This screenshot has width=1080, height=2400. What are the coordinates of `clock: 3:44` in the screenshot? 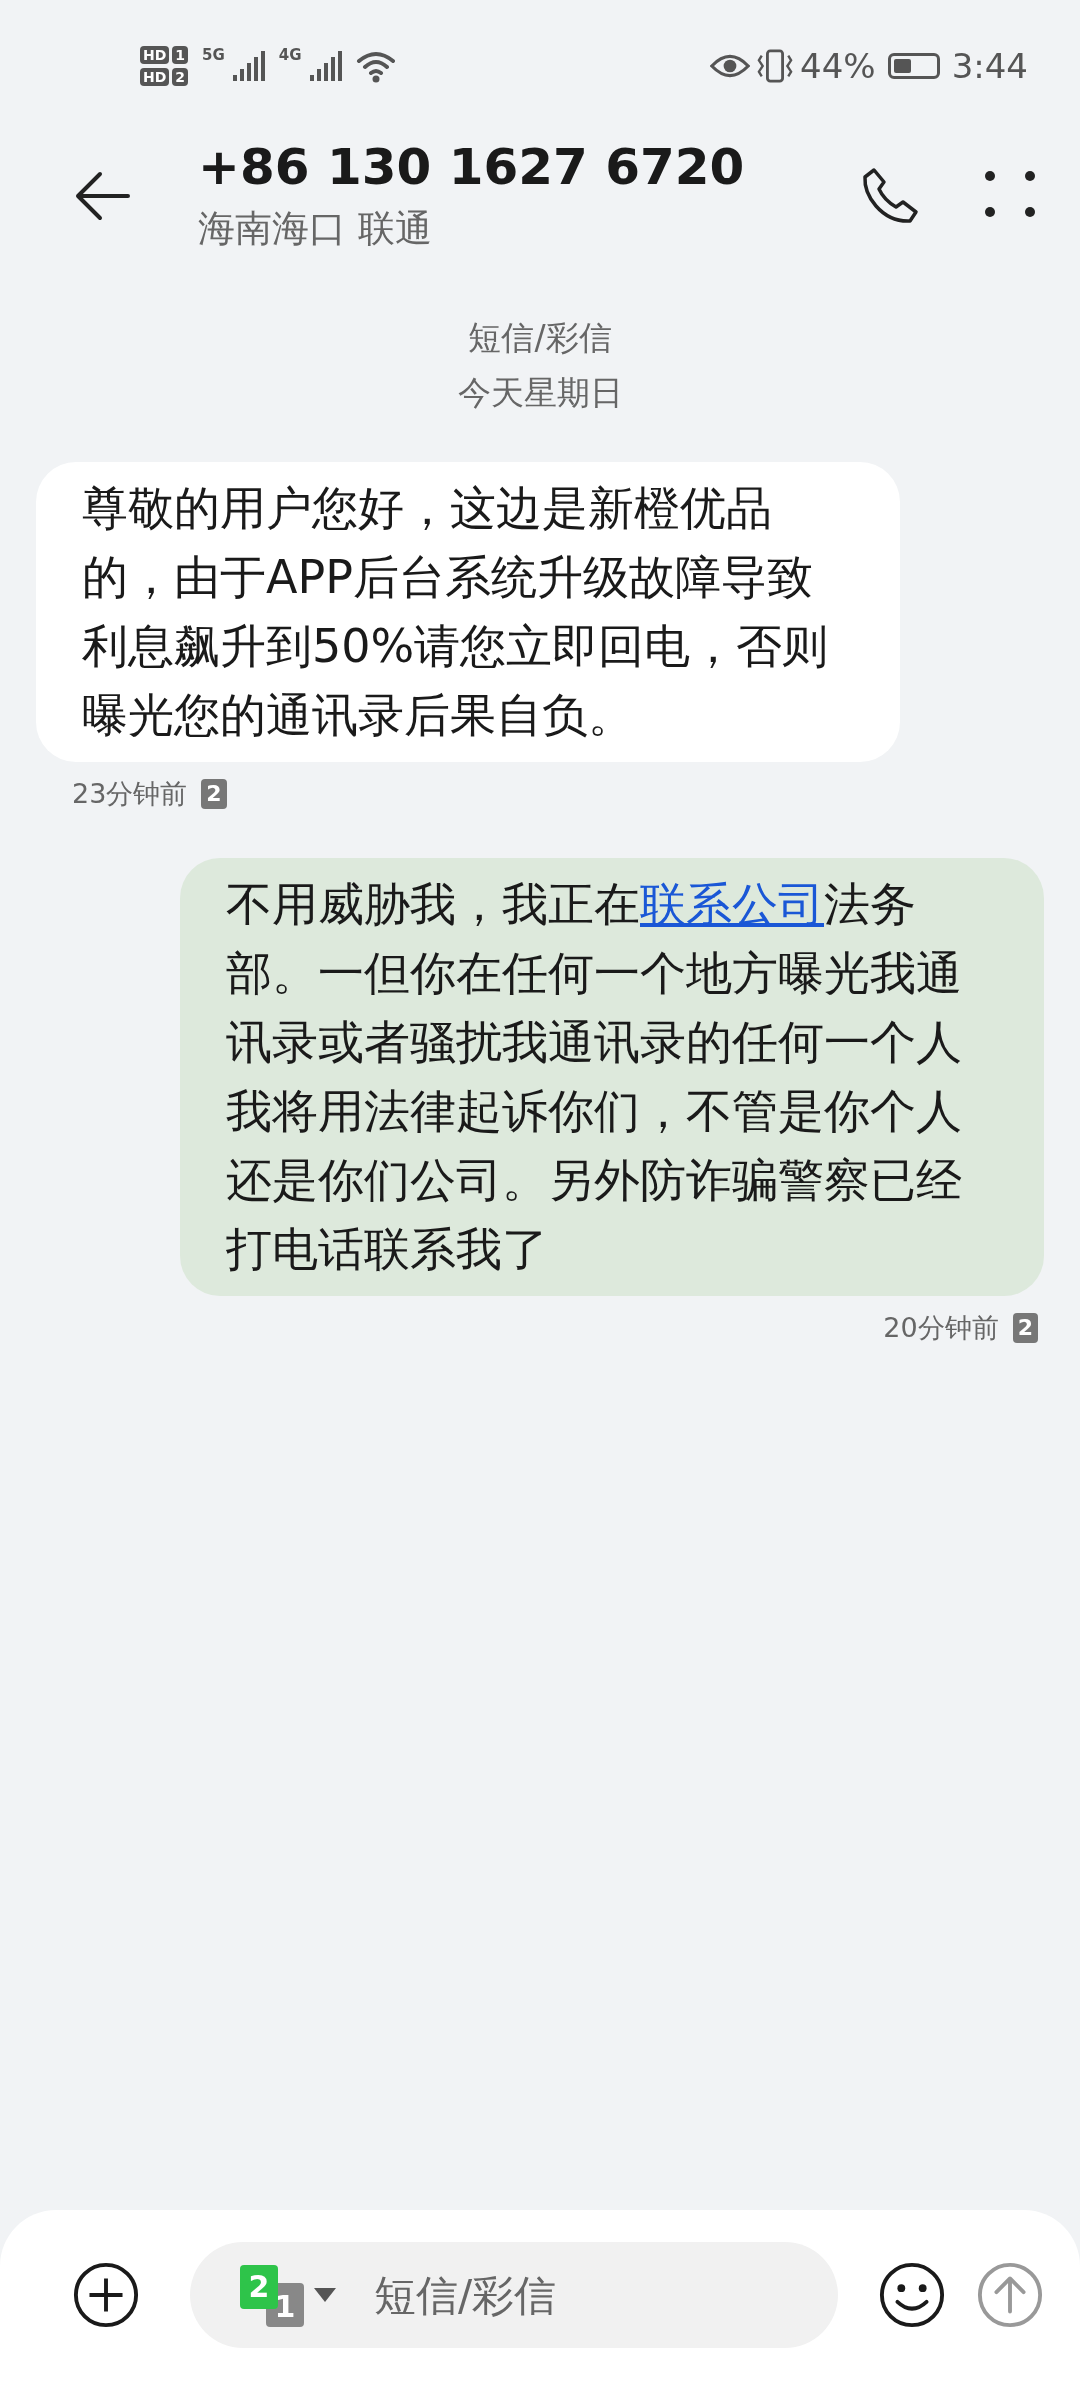 It's located at (989, 66).